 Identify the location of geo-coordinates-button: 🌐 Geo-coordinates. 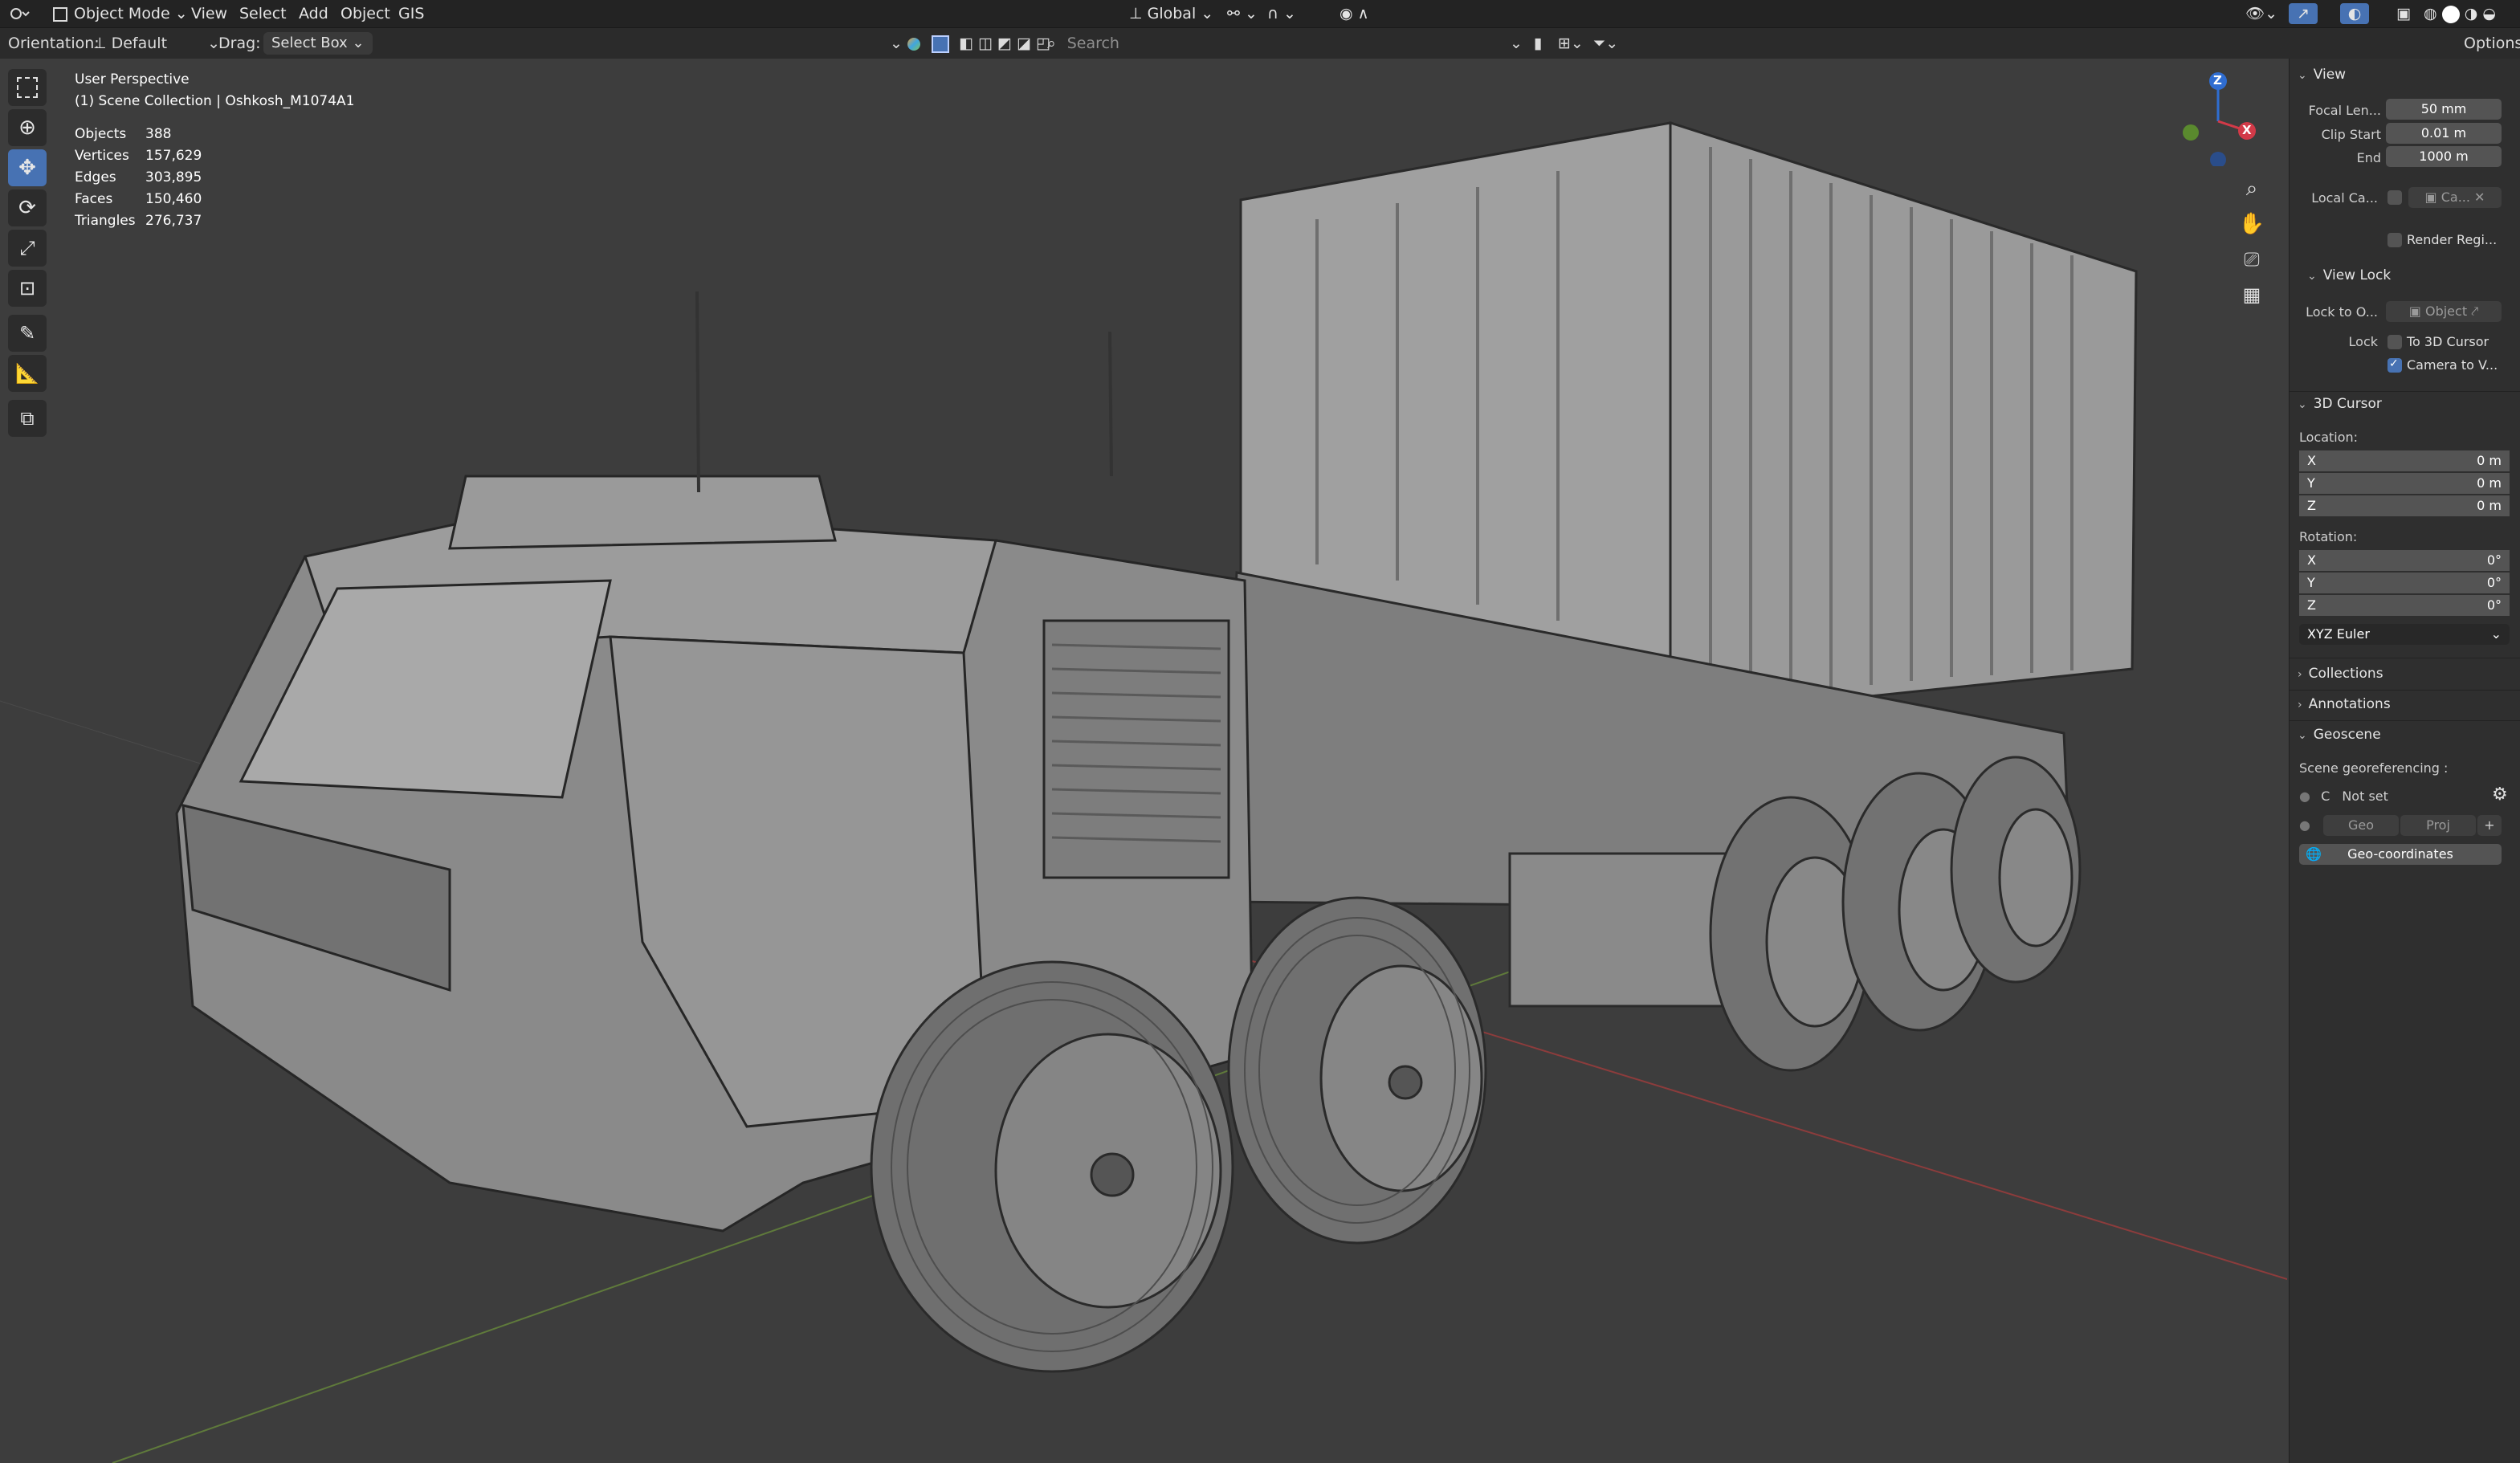
(2400, 854).